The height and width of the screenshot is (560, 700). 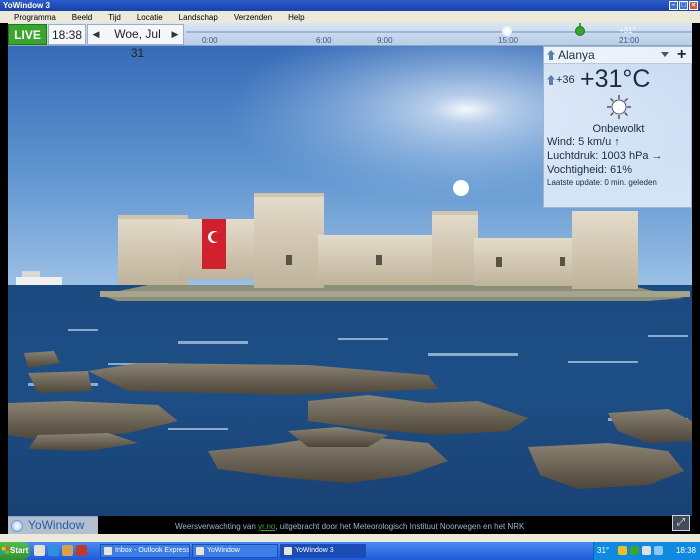 What do you see at coordinates (605, 156) in the screenshot?
I see `pressure-info: Luchtdruk: 1003 hPa →` at bounding box center [605, 156].